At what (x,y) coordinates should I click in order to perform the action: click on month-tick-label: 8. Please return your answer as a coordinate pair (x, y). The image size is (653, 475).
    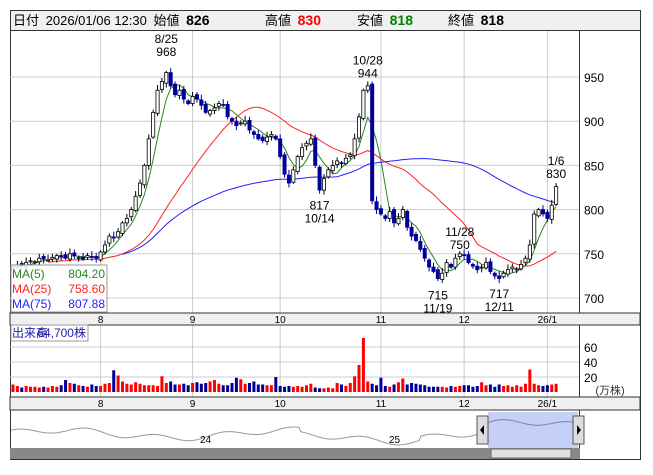
    Looking at the image, I should click on (101, 404).